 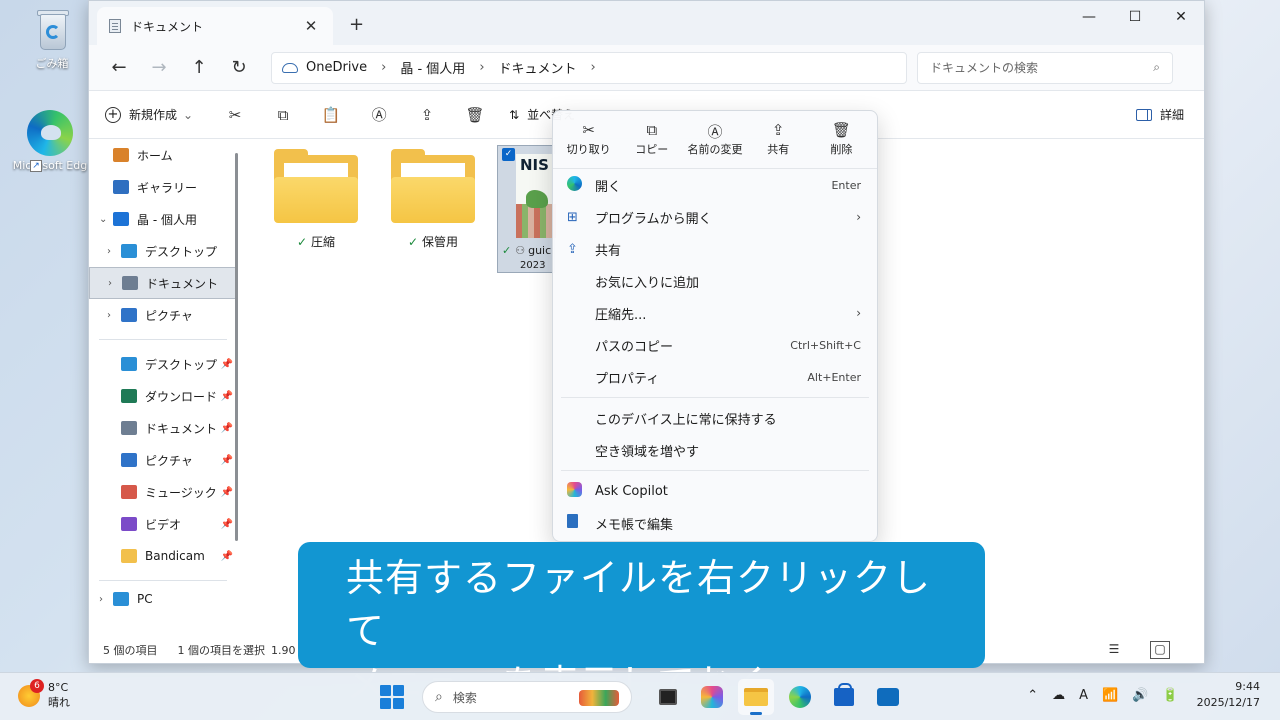 I want to click on new-tab-button: +, so click(x=356, y=24).